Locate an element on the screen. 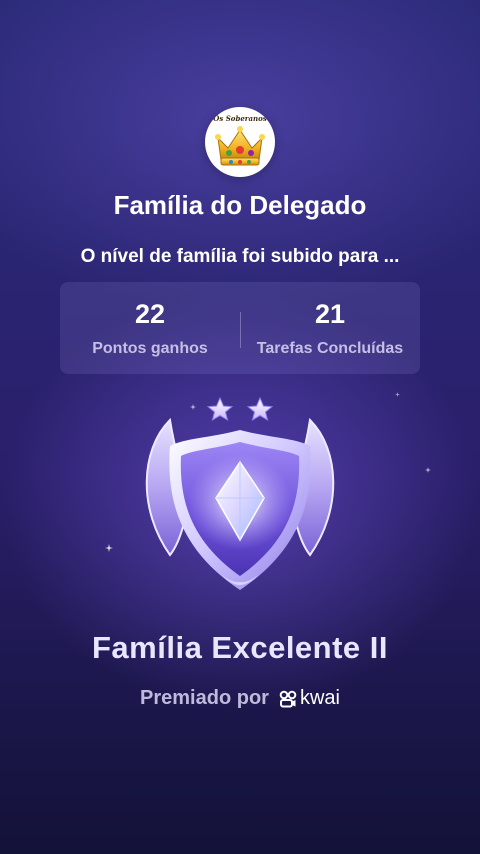  stat-label: Tarefas Concluídas is located at coordinates (330, 348).